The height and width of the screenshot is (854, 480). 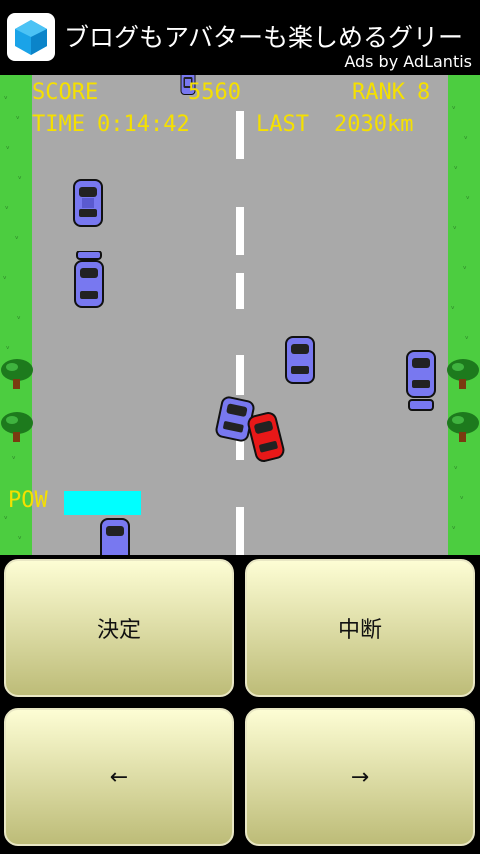 What do you see at coordinates (16, 315) in the screenshot?
I see `left-grass: ᵛᵛᵛ ᵛᵛᵛ ᵛᵛᵛ ᵛᵛᵛ` at bounding box center [16, 315].